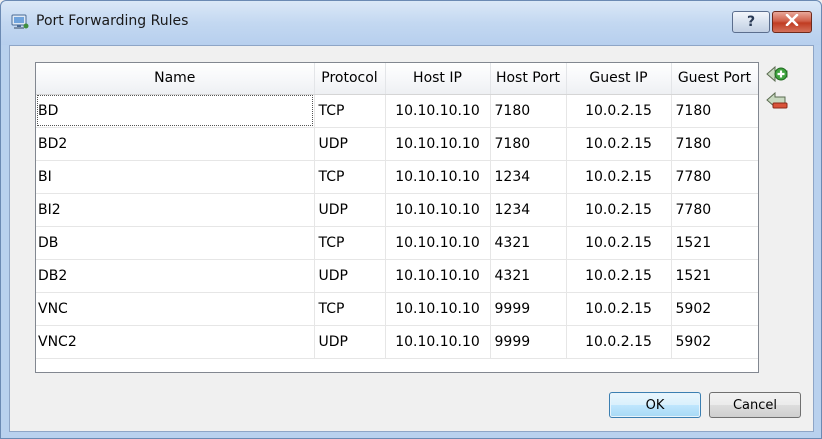 This screenshot has height=439, width=822. I want to click on cancel-button: Cancel, so click(755, 405).